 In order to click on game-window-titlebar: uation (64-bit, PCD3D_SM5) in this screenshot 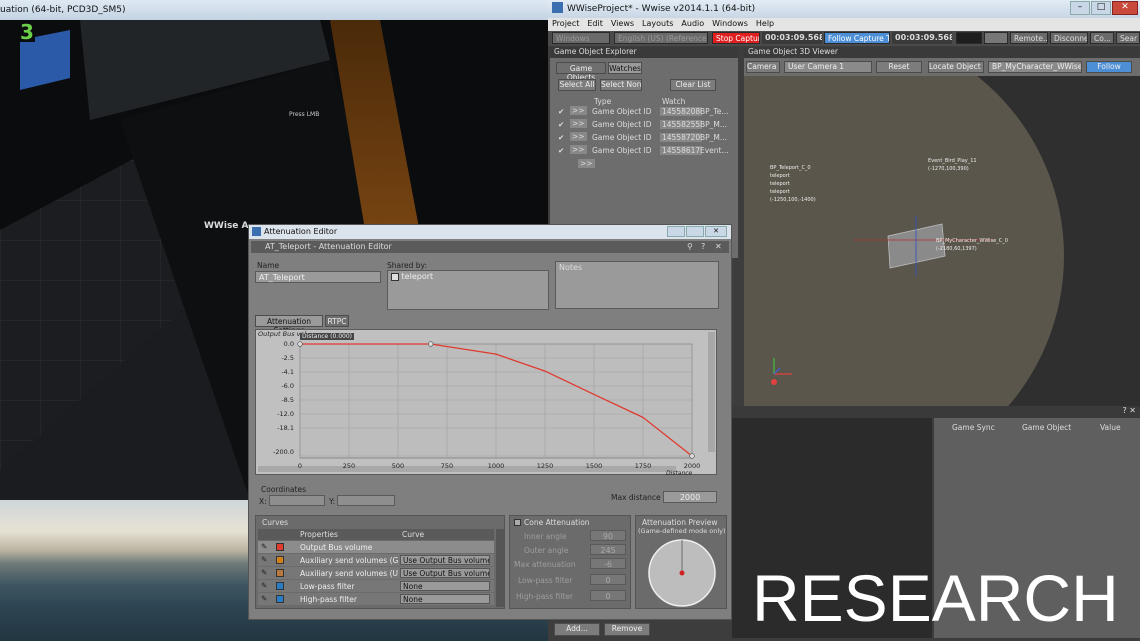, I will do `click(274, 10)`.